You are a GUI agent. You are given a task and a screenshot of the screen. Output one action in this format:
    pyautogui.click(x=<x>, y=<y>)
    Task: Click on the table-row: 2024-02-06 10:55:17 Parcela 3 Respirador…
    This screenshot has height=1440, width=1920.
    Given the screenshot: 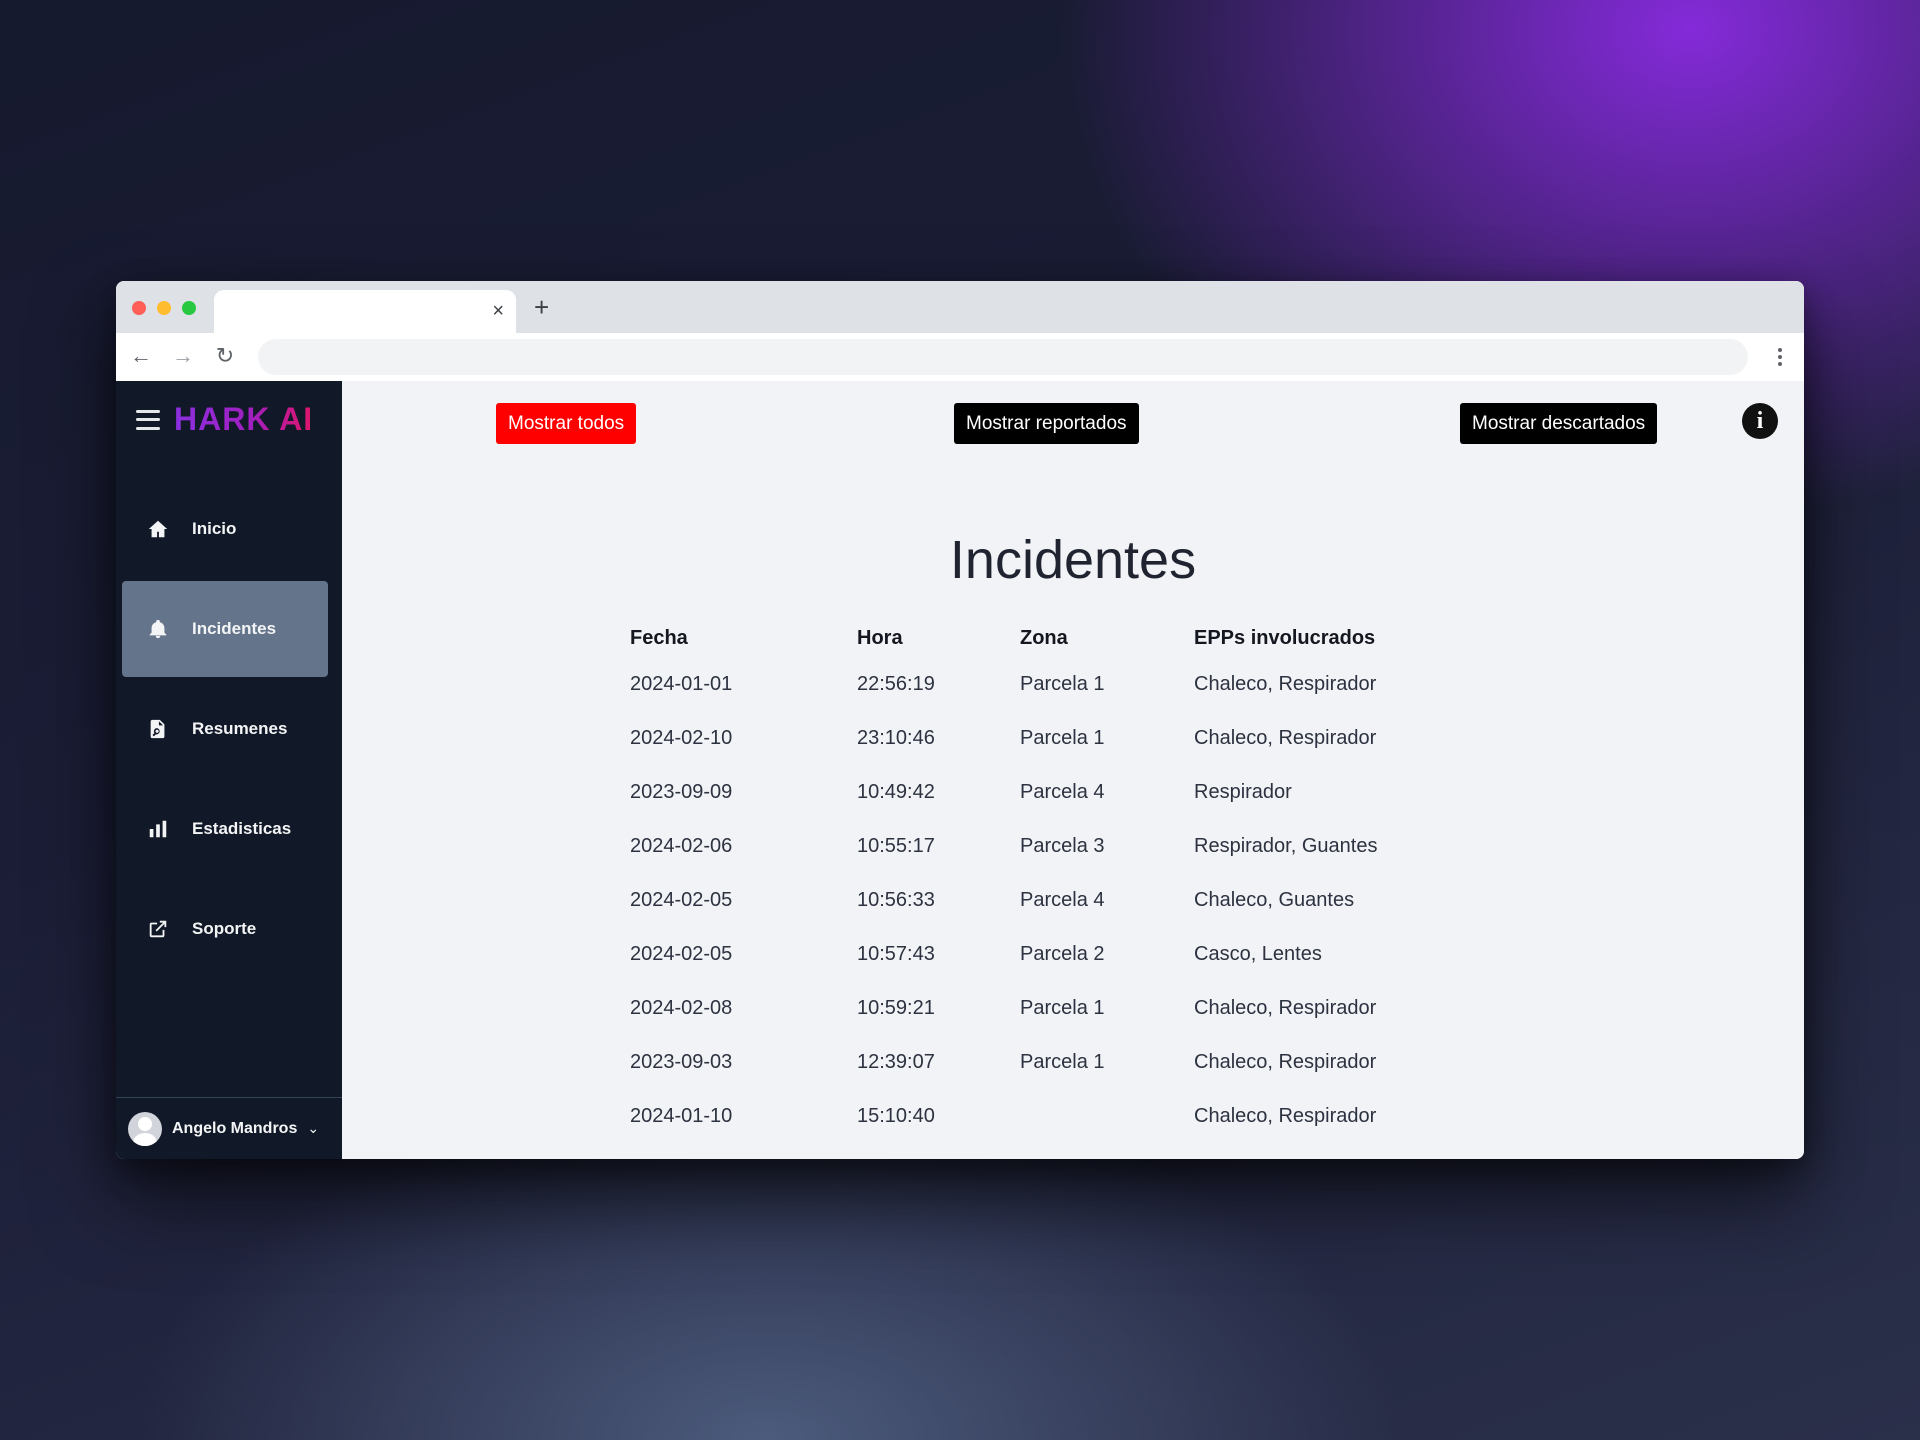 What is the action you would take?
    pyautogui.click(x=1042, y=846)
    